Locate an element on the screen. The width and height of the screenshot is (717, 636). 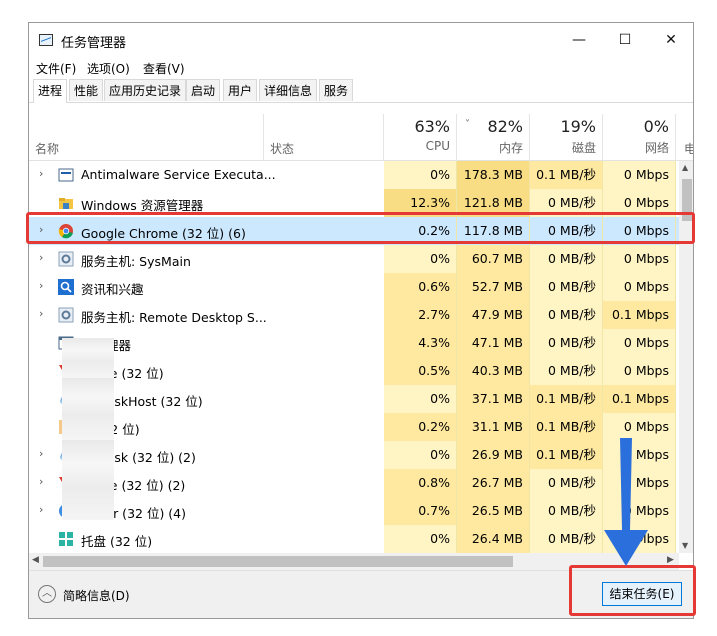
menu-bar: 文件(F) 选项(O) 查看(V) is located at coordinates (361, 67).